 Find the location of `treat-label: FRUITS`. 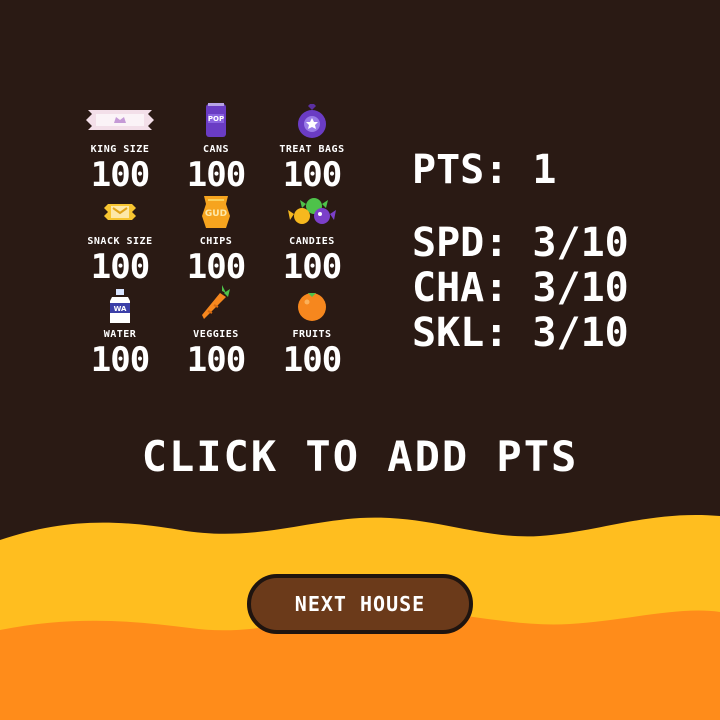

treat-label: FRUITS is located at coordinates (312, 334).